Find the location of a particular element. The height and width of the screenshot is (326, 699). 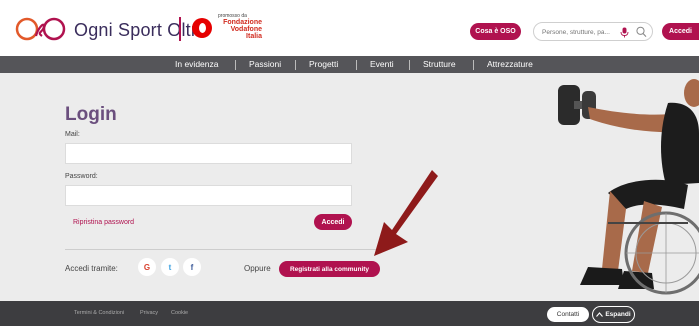

expand-button: Espandi is located at coordinates (613, 314).